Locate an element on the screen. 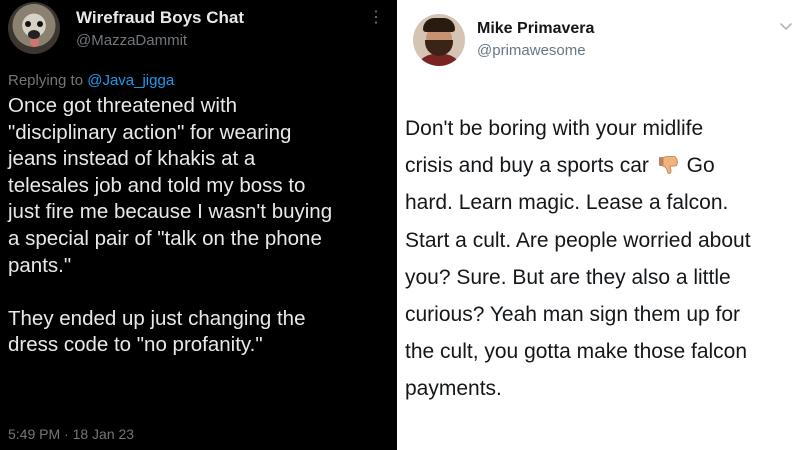  display-name: Wirefraud Boys Chat is located at coordinates (160, 18).